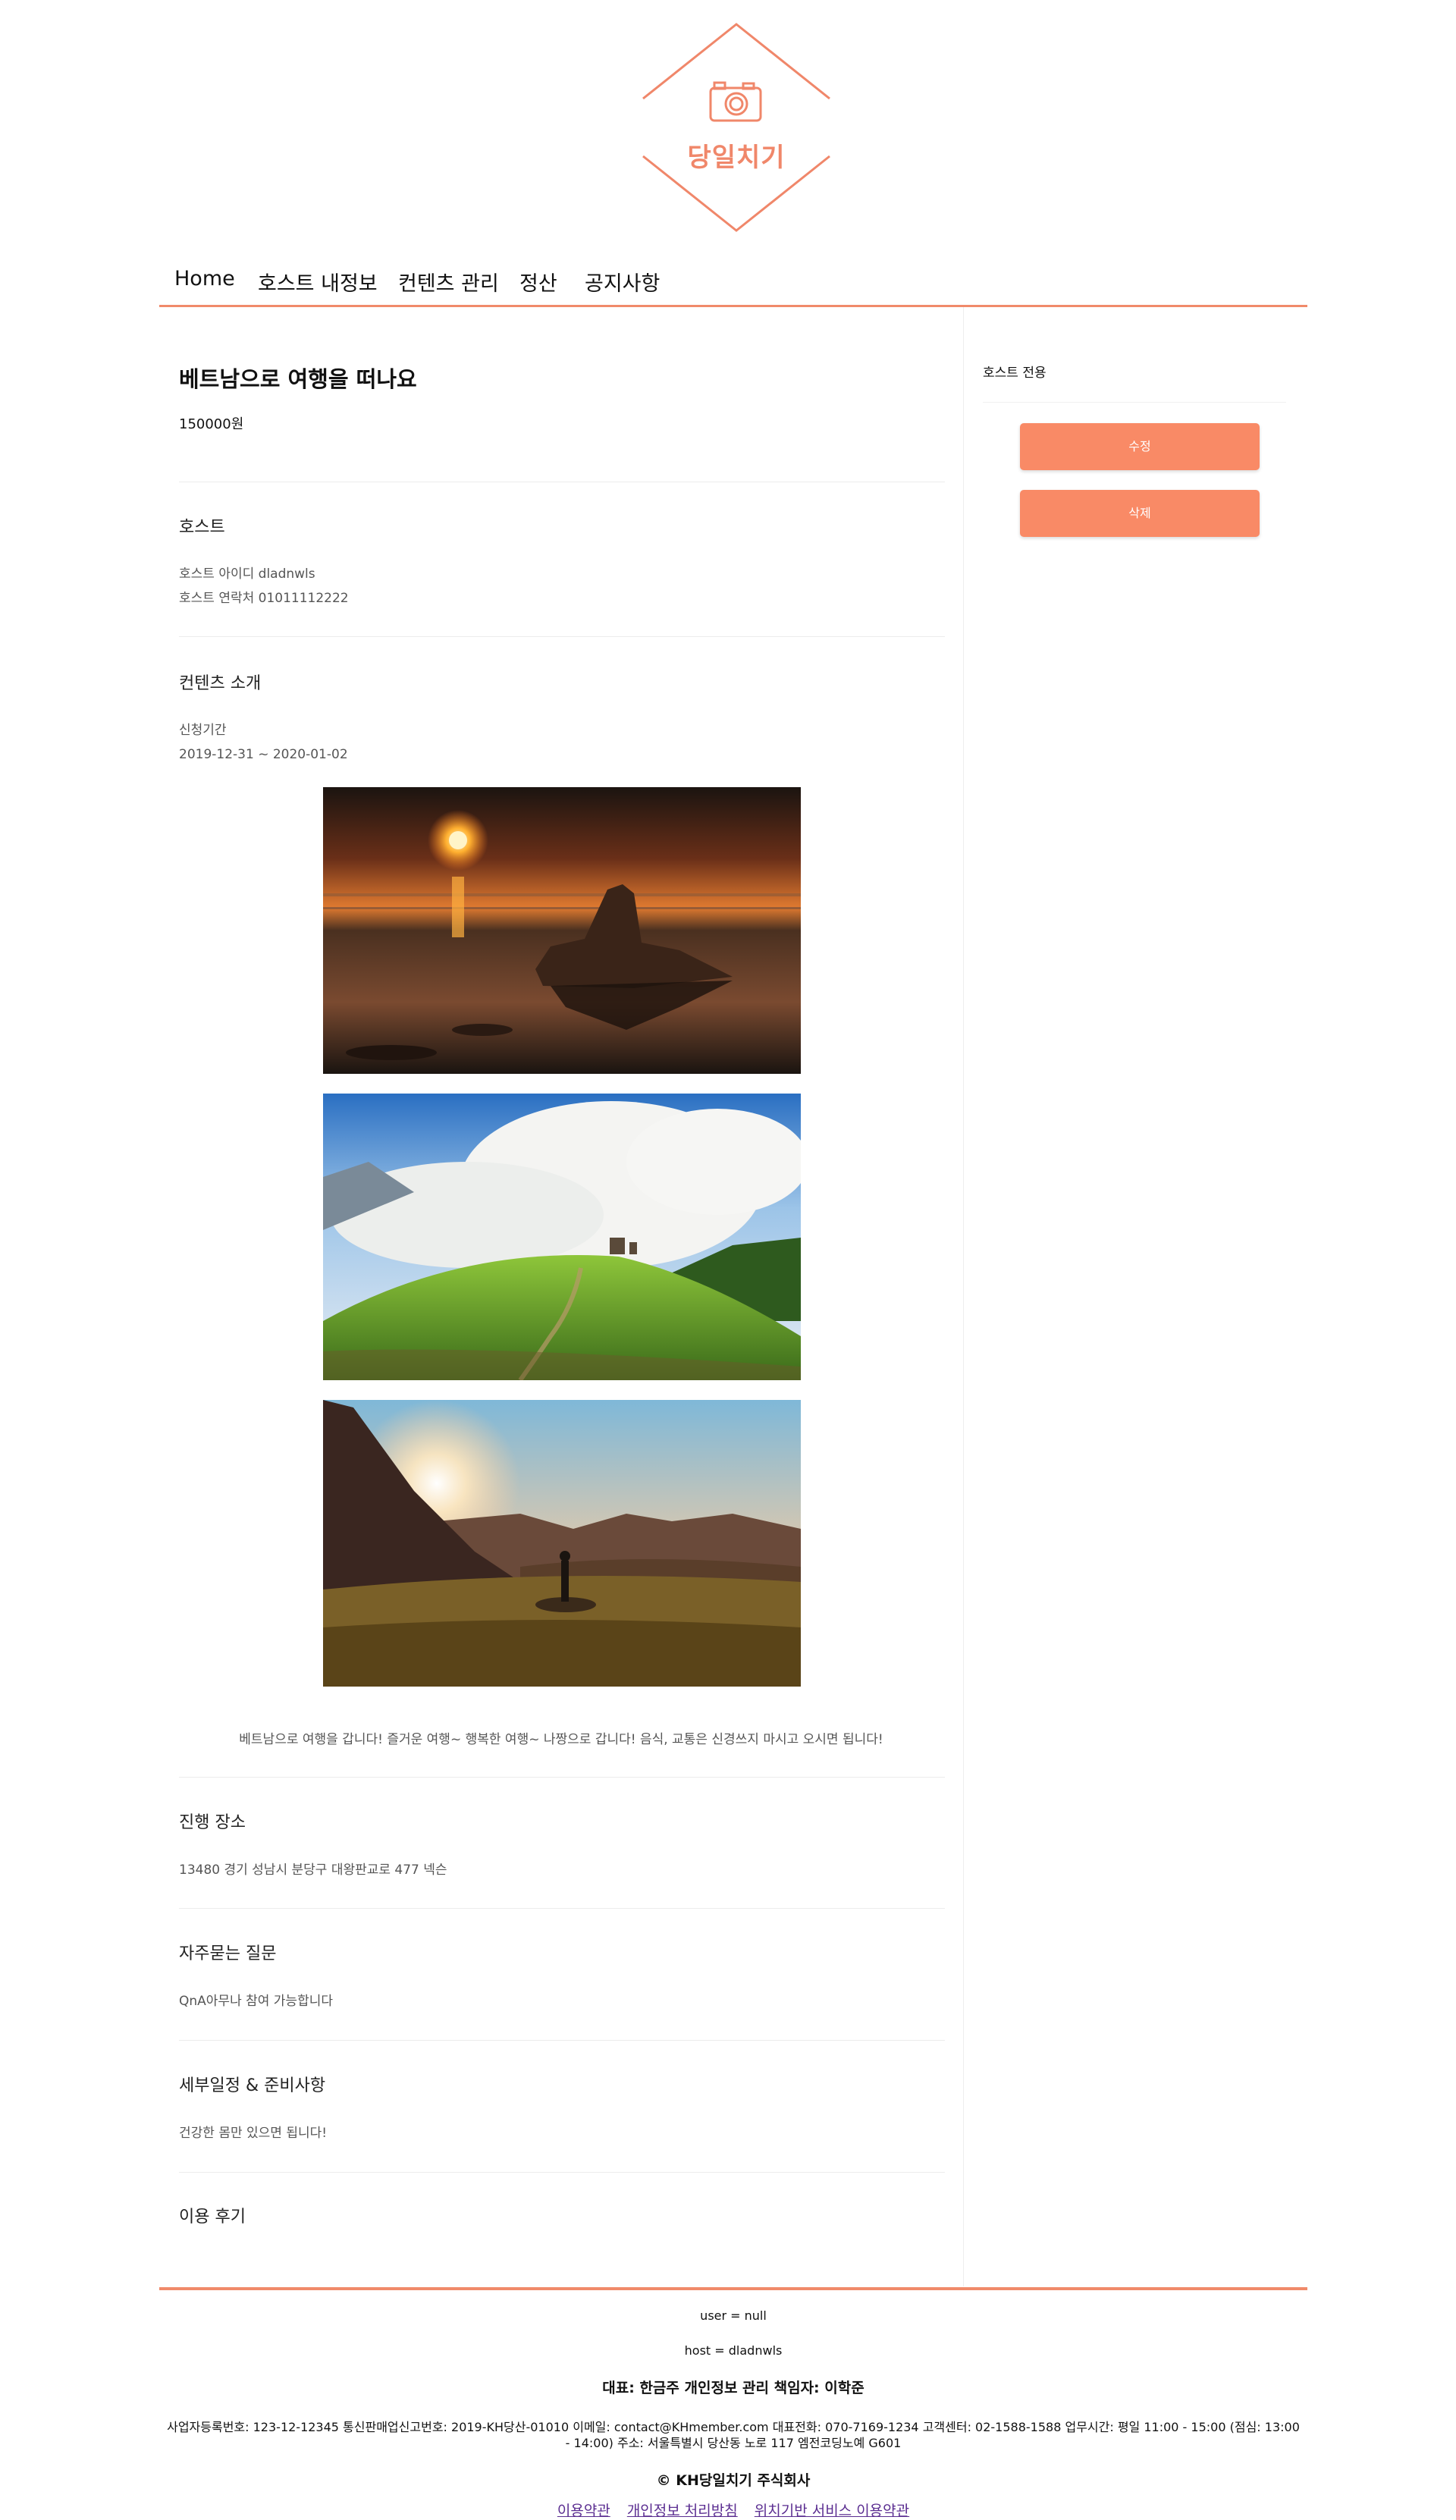 This screenshot has width=1456, height=2520. I want to click on intro-heading: 컨텐츠 소개, so click(220, 683).